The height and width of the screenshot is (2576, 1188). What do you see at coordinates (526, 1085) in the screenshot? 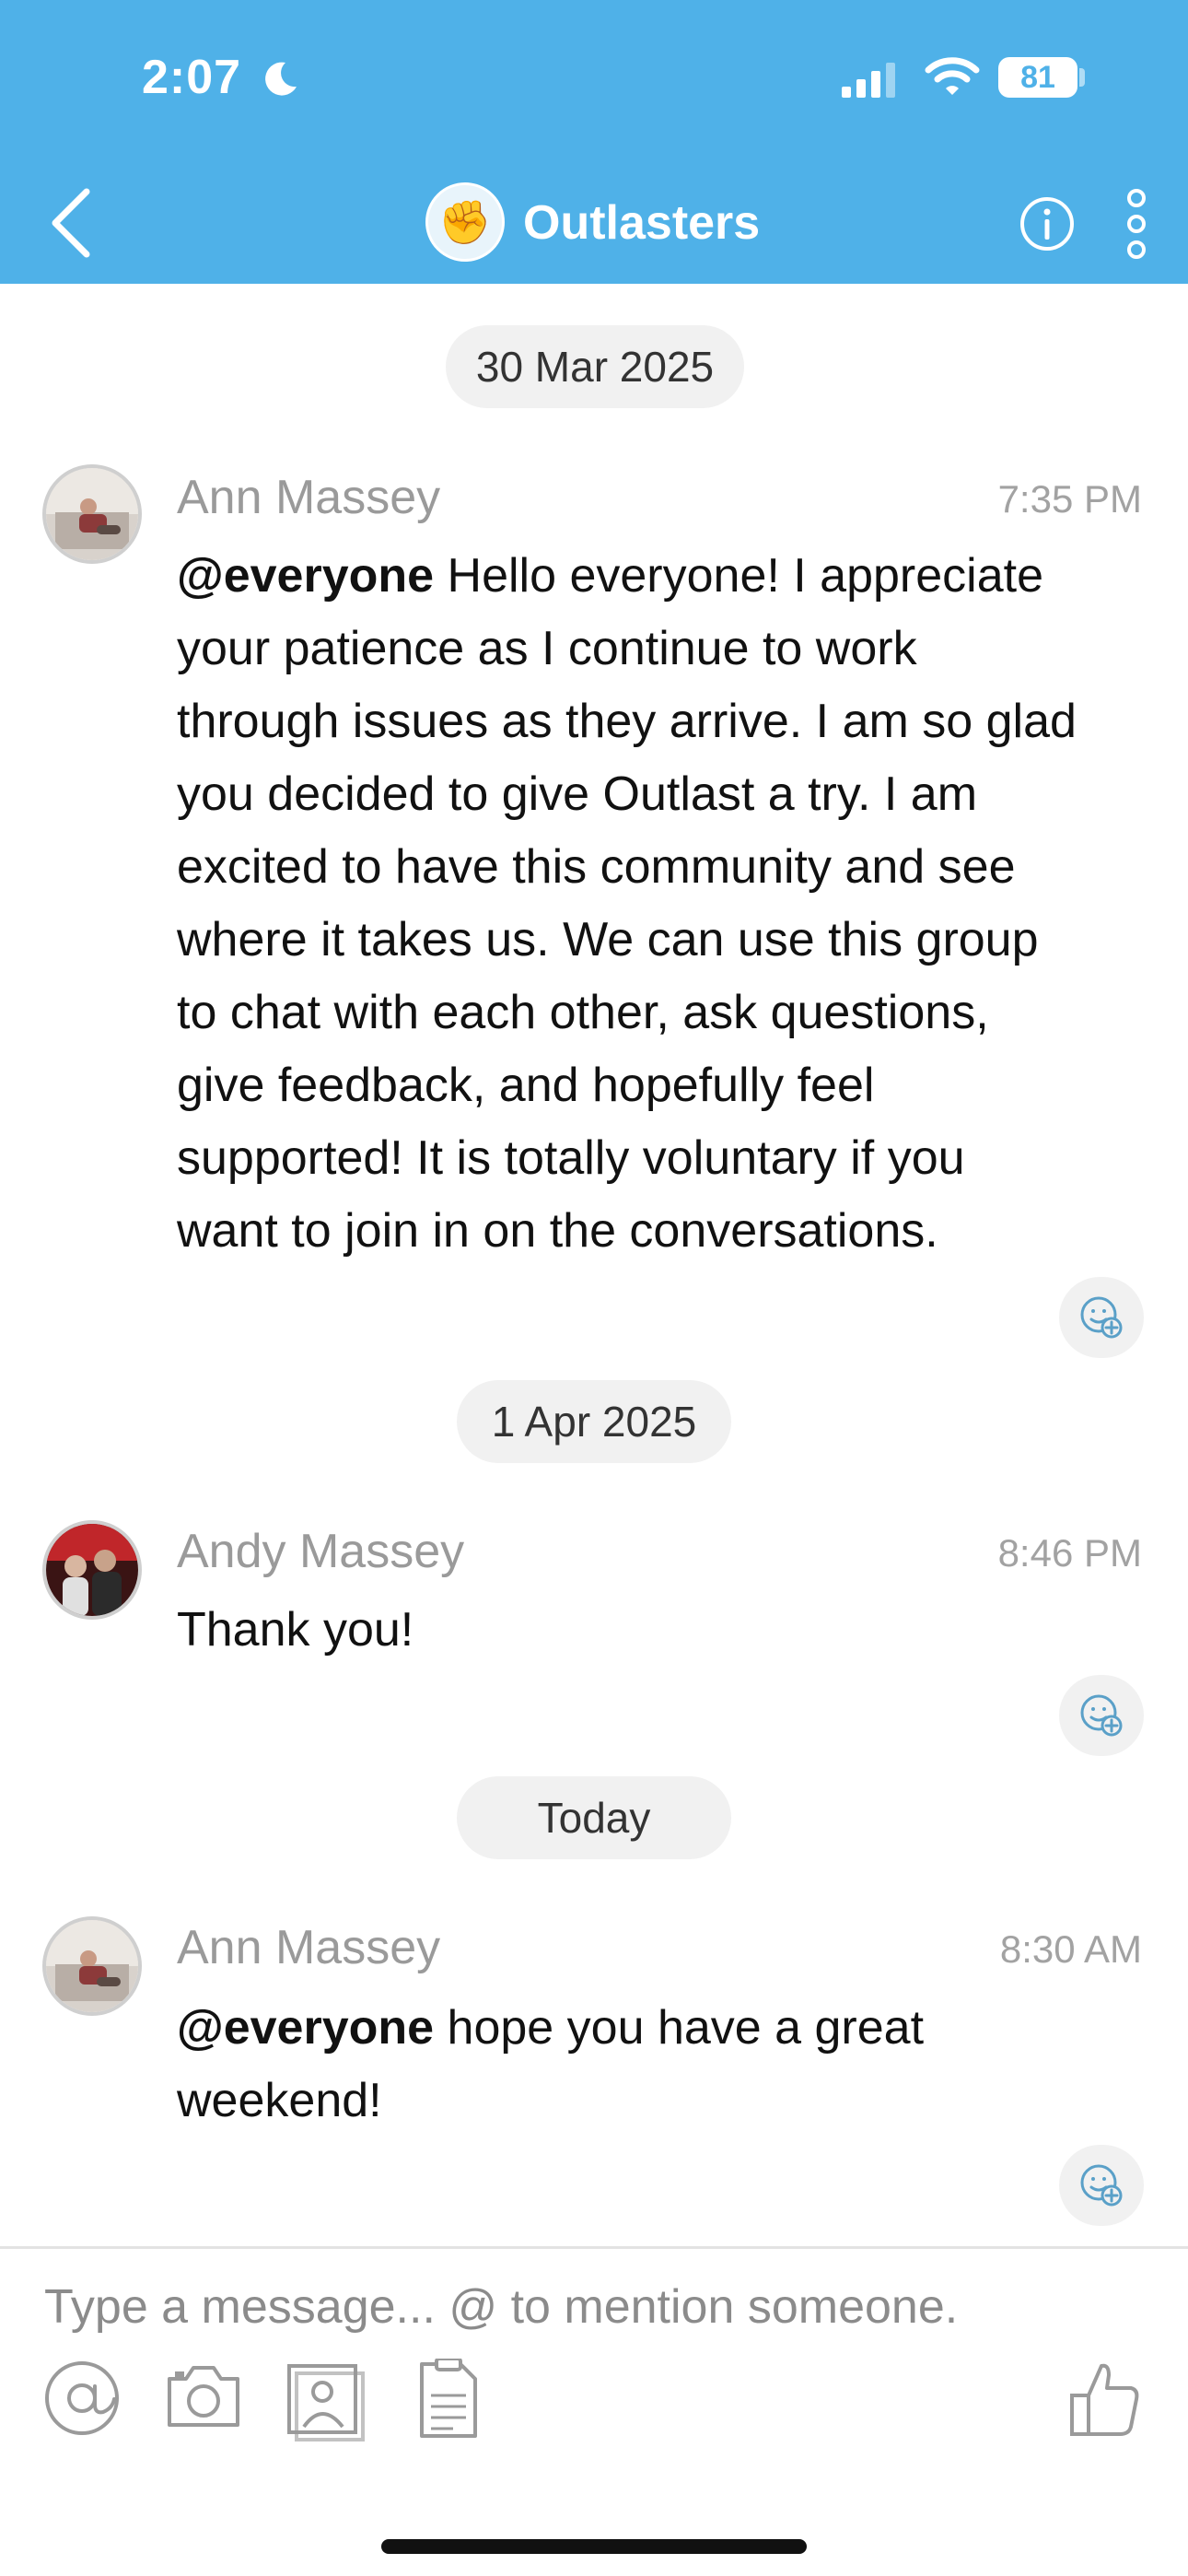
I see `message-line: give feedback, and hopefully feel` at bounding box center [526, 1085].